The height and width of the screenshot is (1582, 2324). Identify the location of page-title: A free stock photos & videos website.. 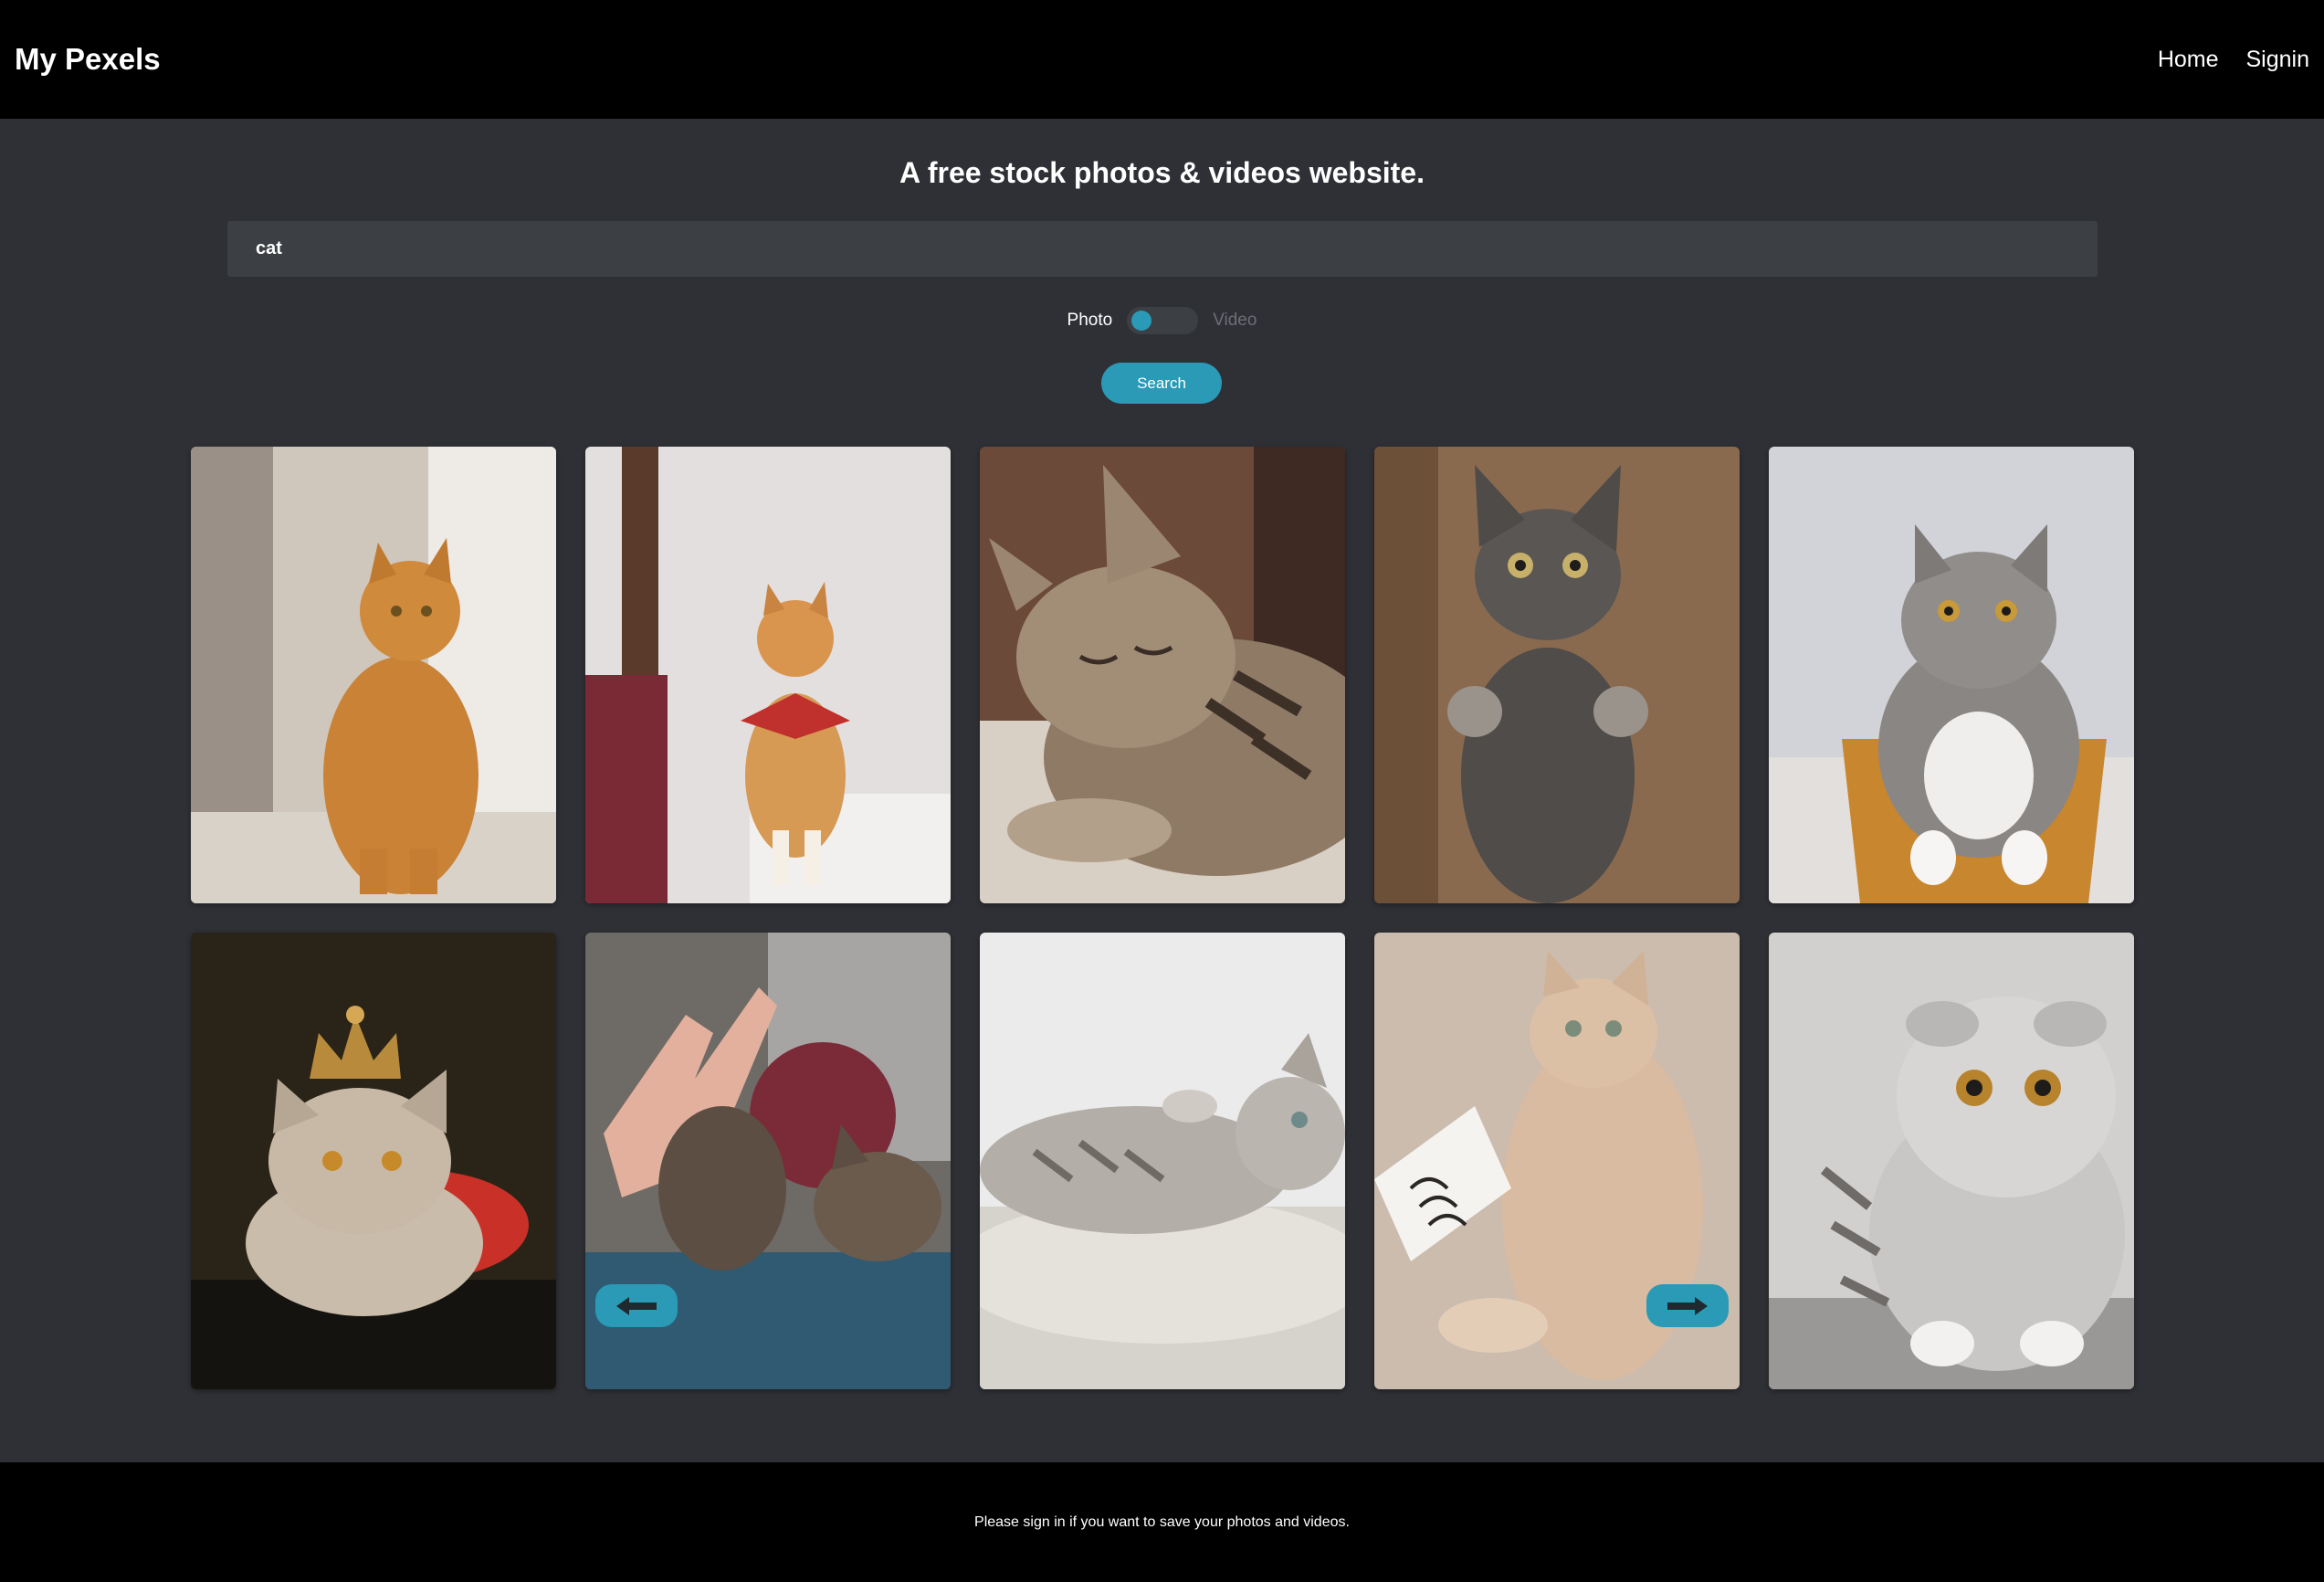
(1162, 173).